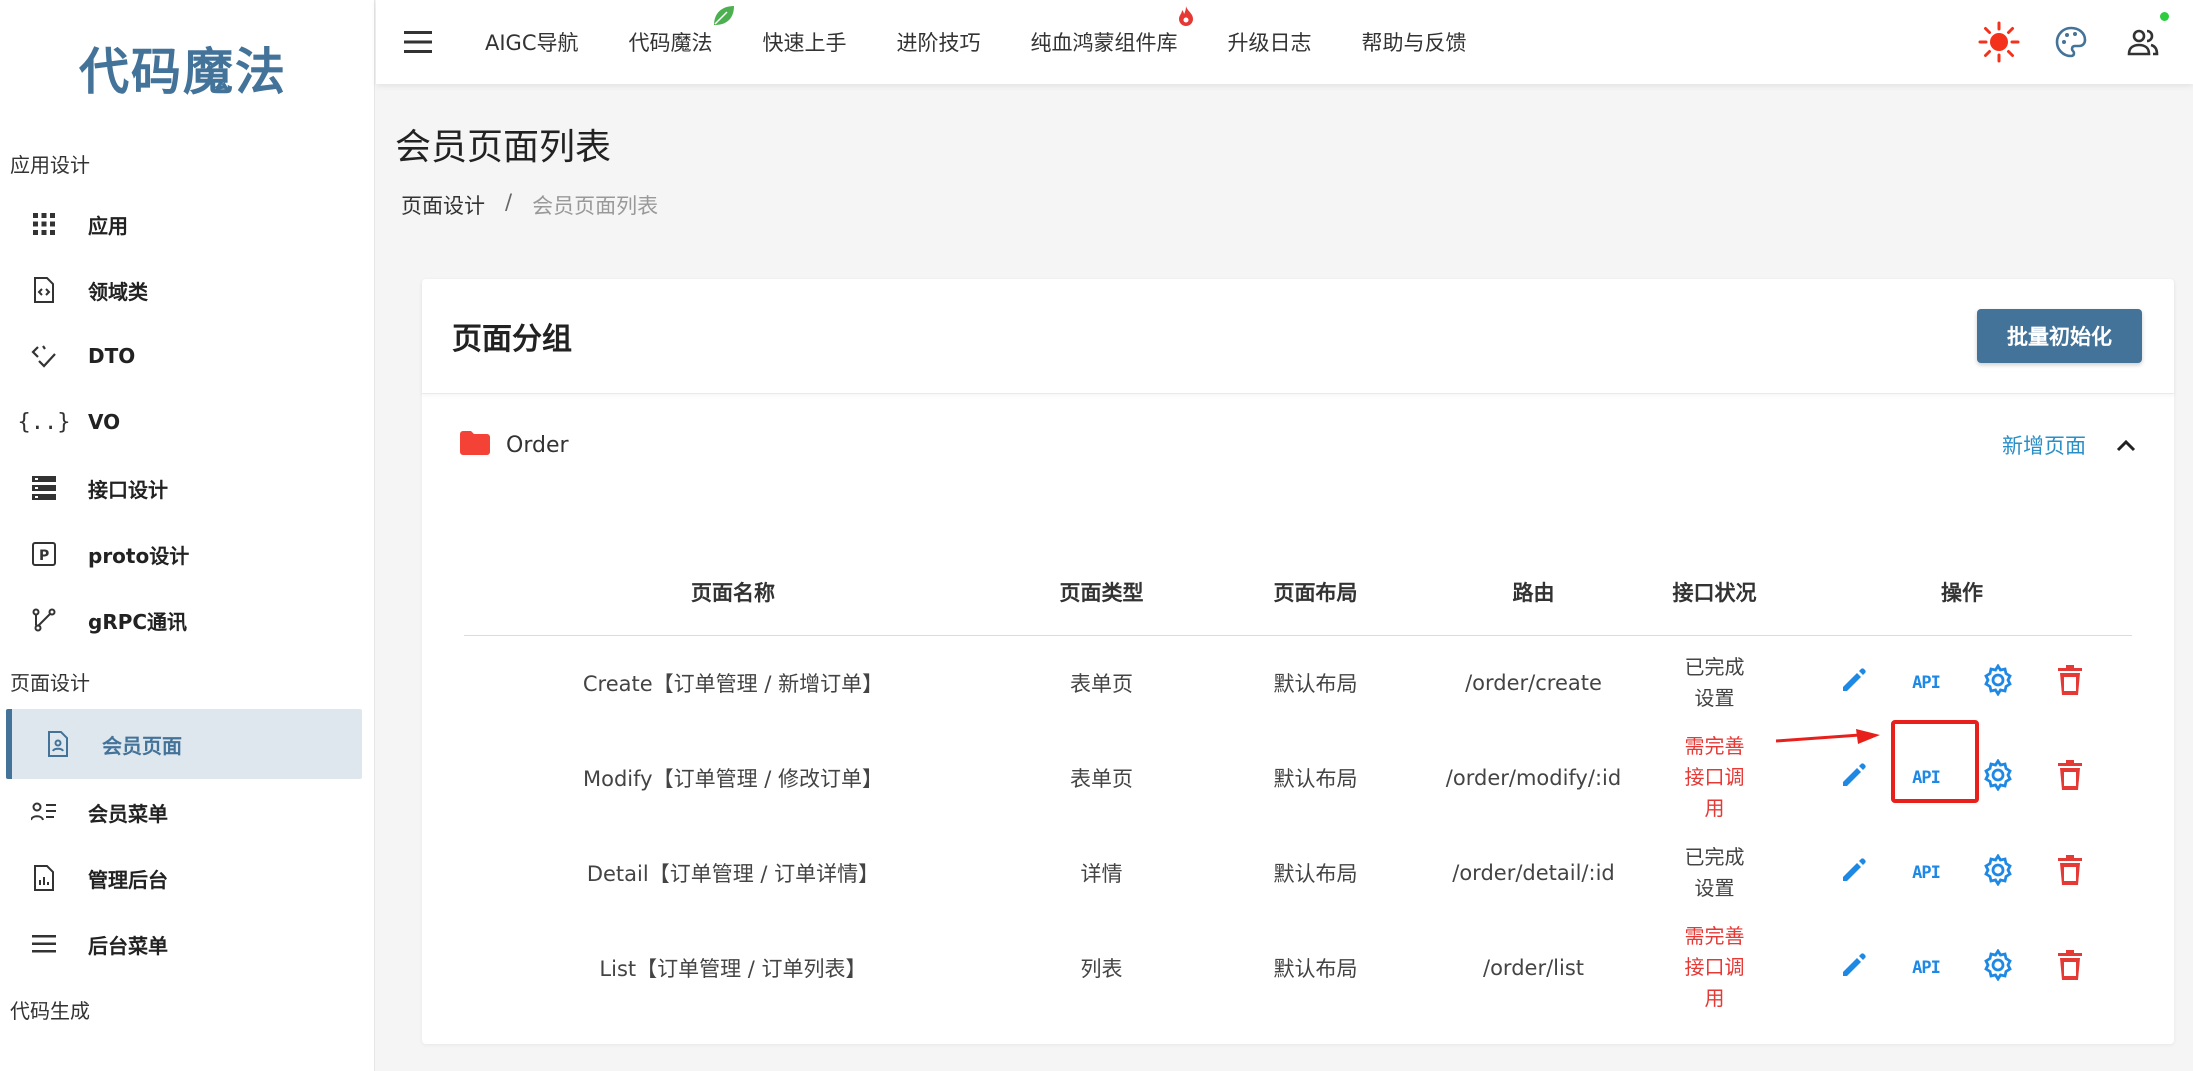  Describe the element at coordinates (443, 205) in the screenshot. I see `breadcrumb-parent-link: 页面设计` at that location.